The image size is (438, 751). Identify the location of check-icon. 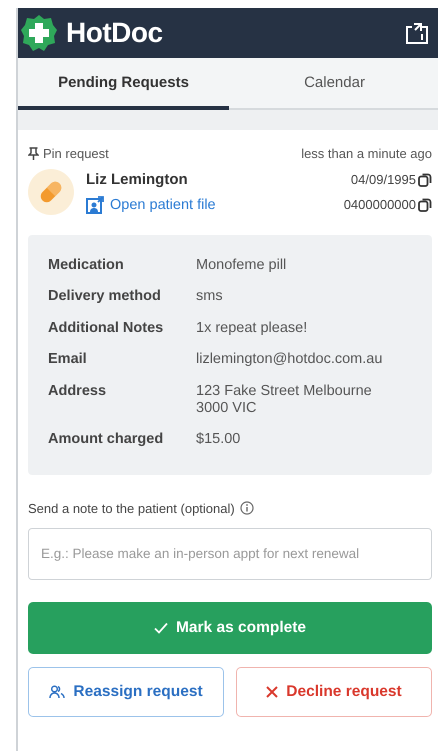
(161, 628).